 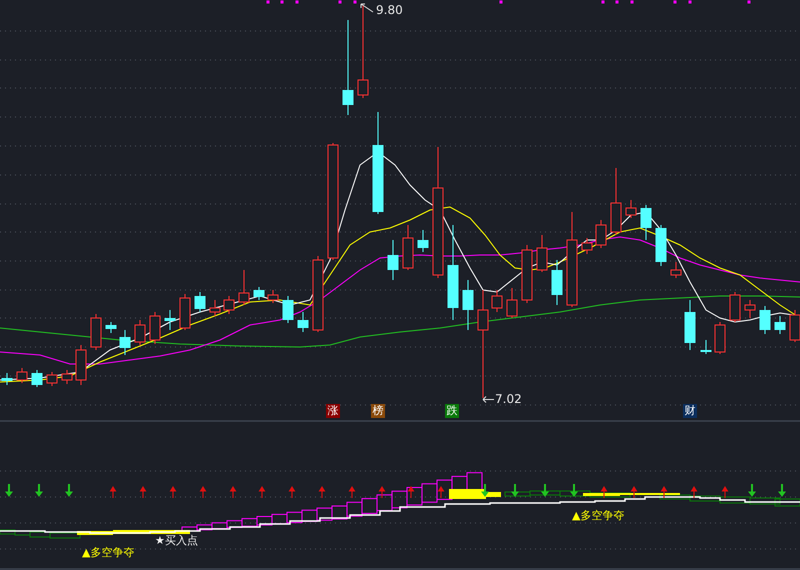 What do you see at coordinates (176, 541) in the screenshot?
I see `signal-label: ★买入点` at bounding box center [176, 541].